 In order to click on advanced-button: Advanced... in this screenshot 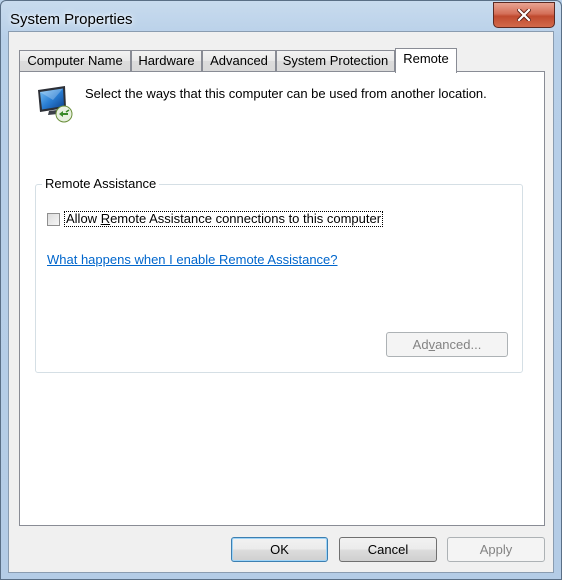, I will do `click(447, 344)`.